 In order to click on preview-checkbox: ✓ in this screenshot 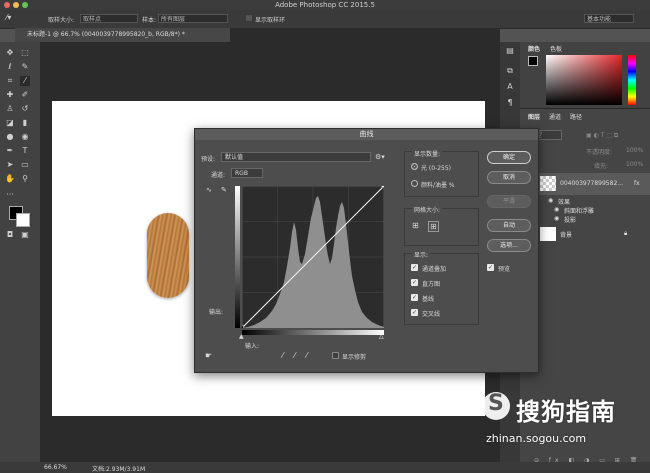, I will do `click(490, 267)`.